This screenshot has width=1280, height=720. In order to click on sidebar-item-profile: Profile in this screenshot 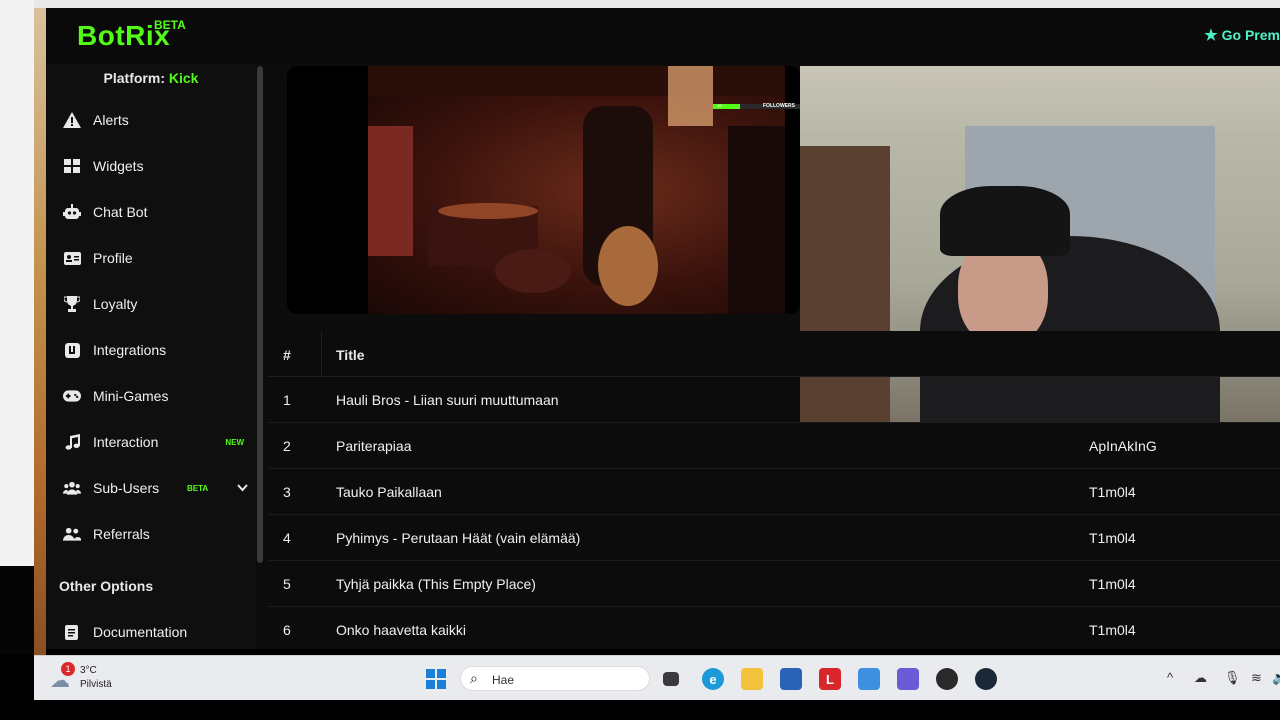, I will do `click(151, 258)`.